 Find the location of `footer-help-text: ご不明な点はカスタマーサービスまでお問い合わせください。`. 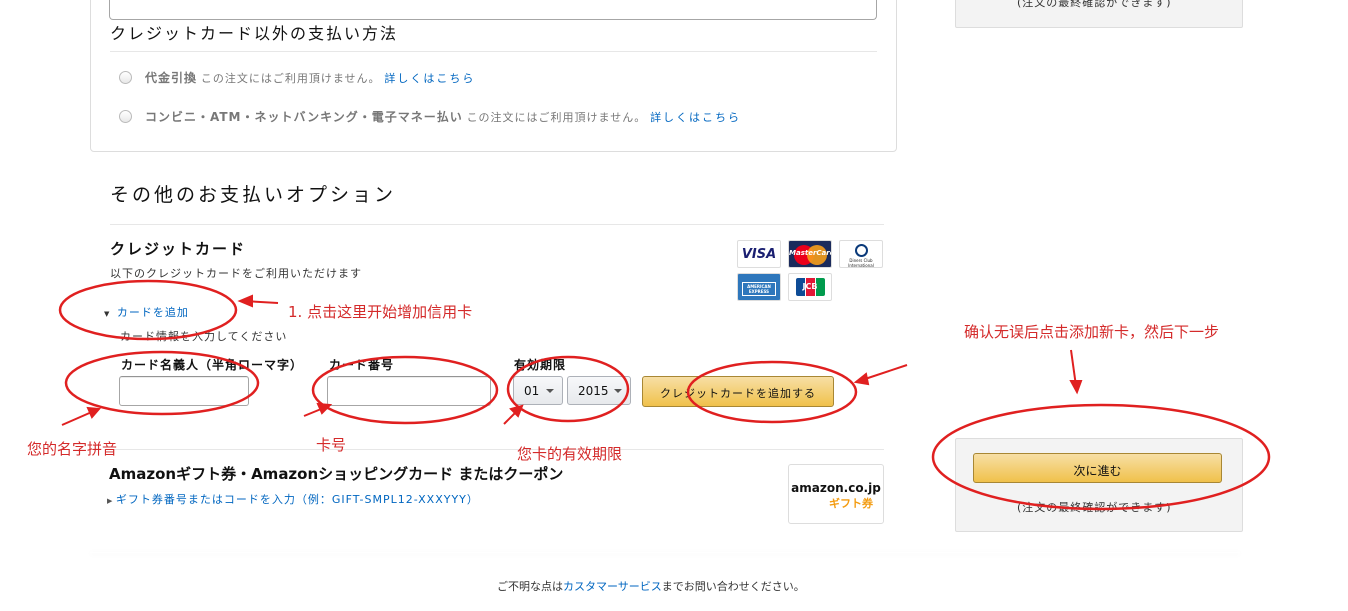

footer-help-text: ご不明な点はカスタマーサービスまでお問い合わせください。 is located at coordinates (651, 586).